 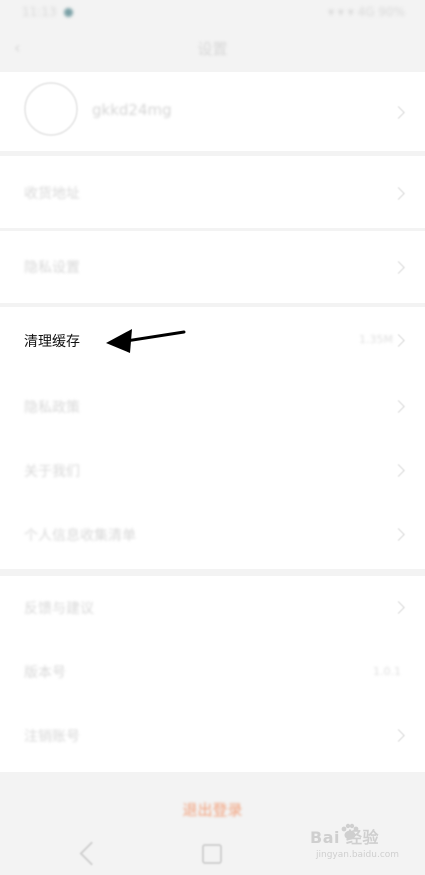 What do you see at coordinates (51, 109) in the screenshot?
I see `avatar` at bounding box center [51, 109].